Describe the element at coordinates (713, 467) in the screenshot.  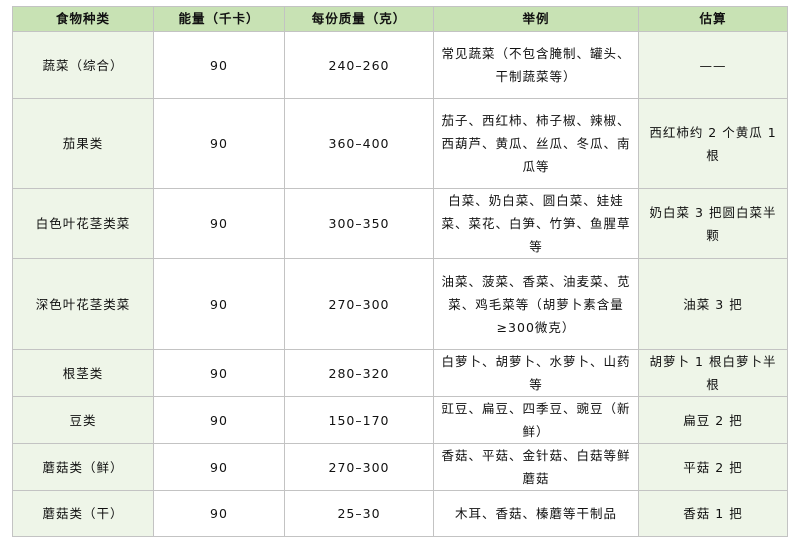
I see `estimate-cell: 平菇 2 把` at that location.